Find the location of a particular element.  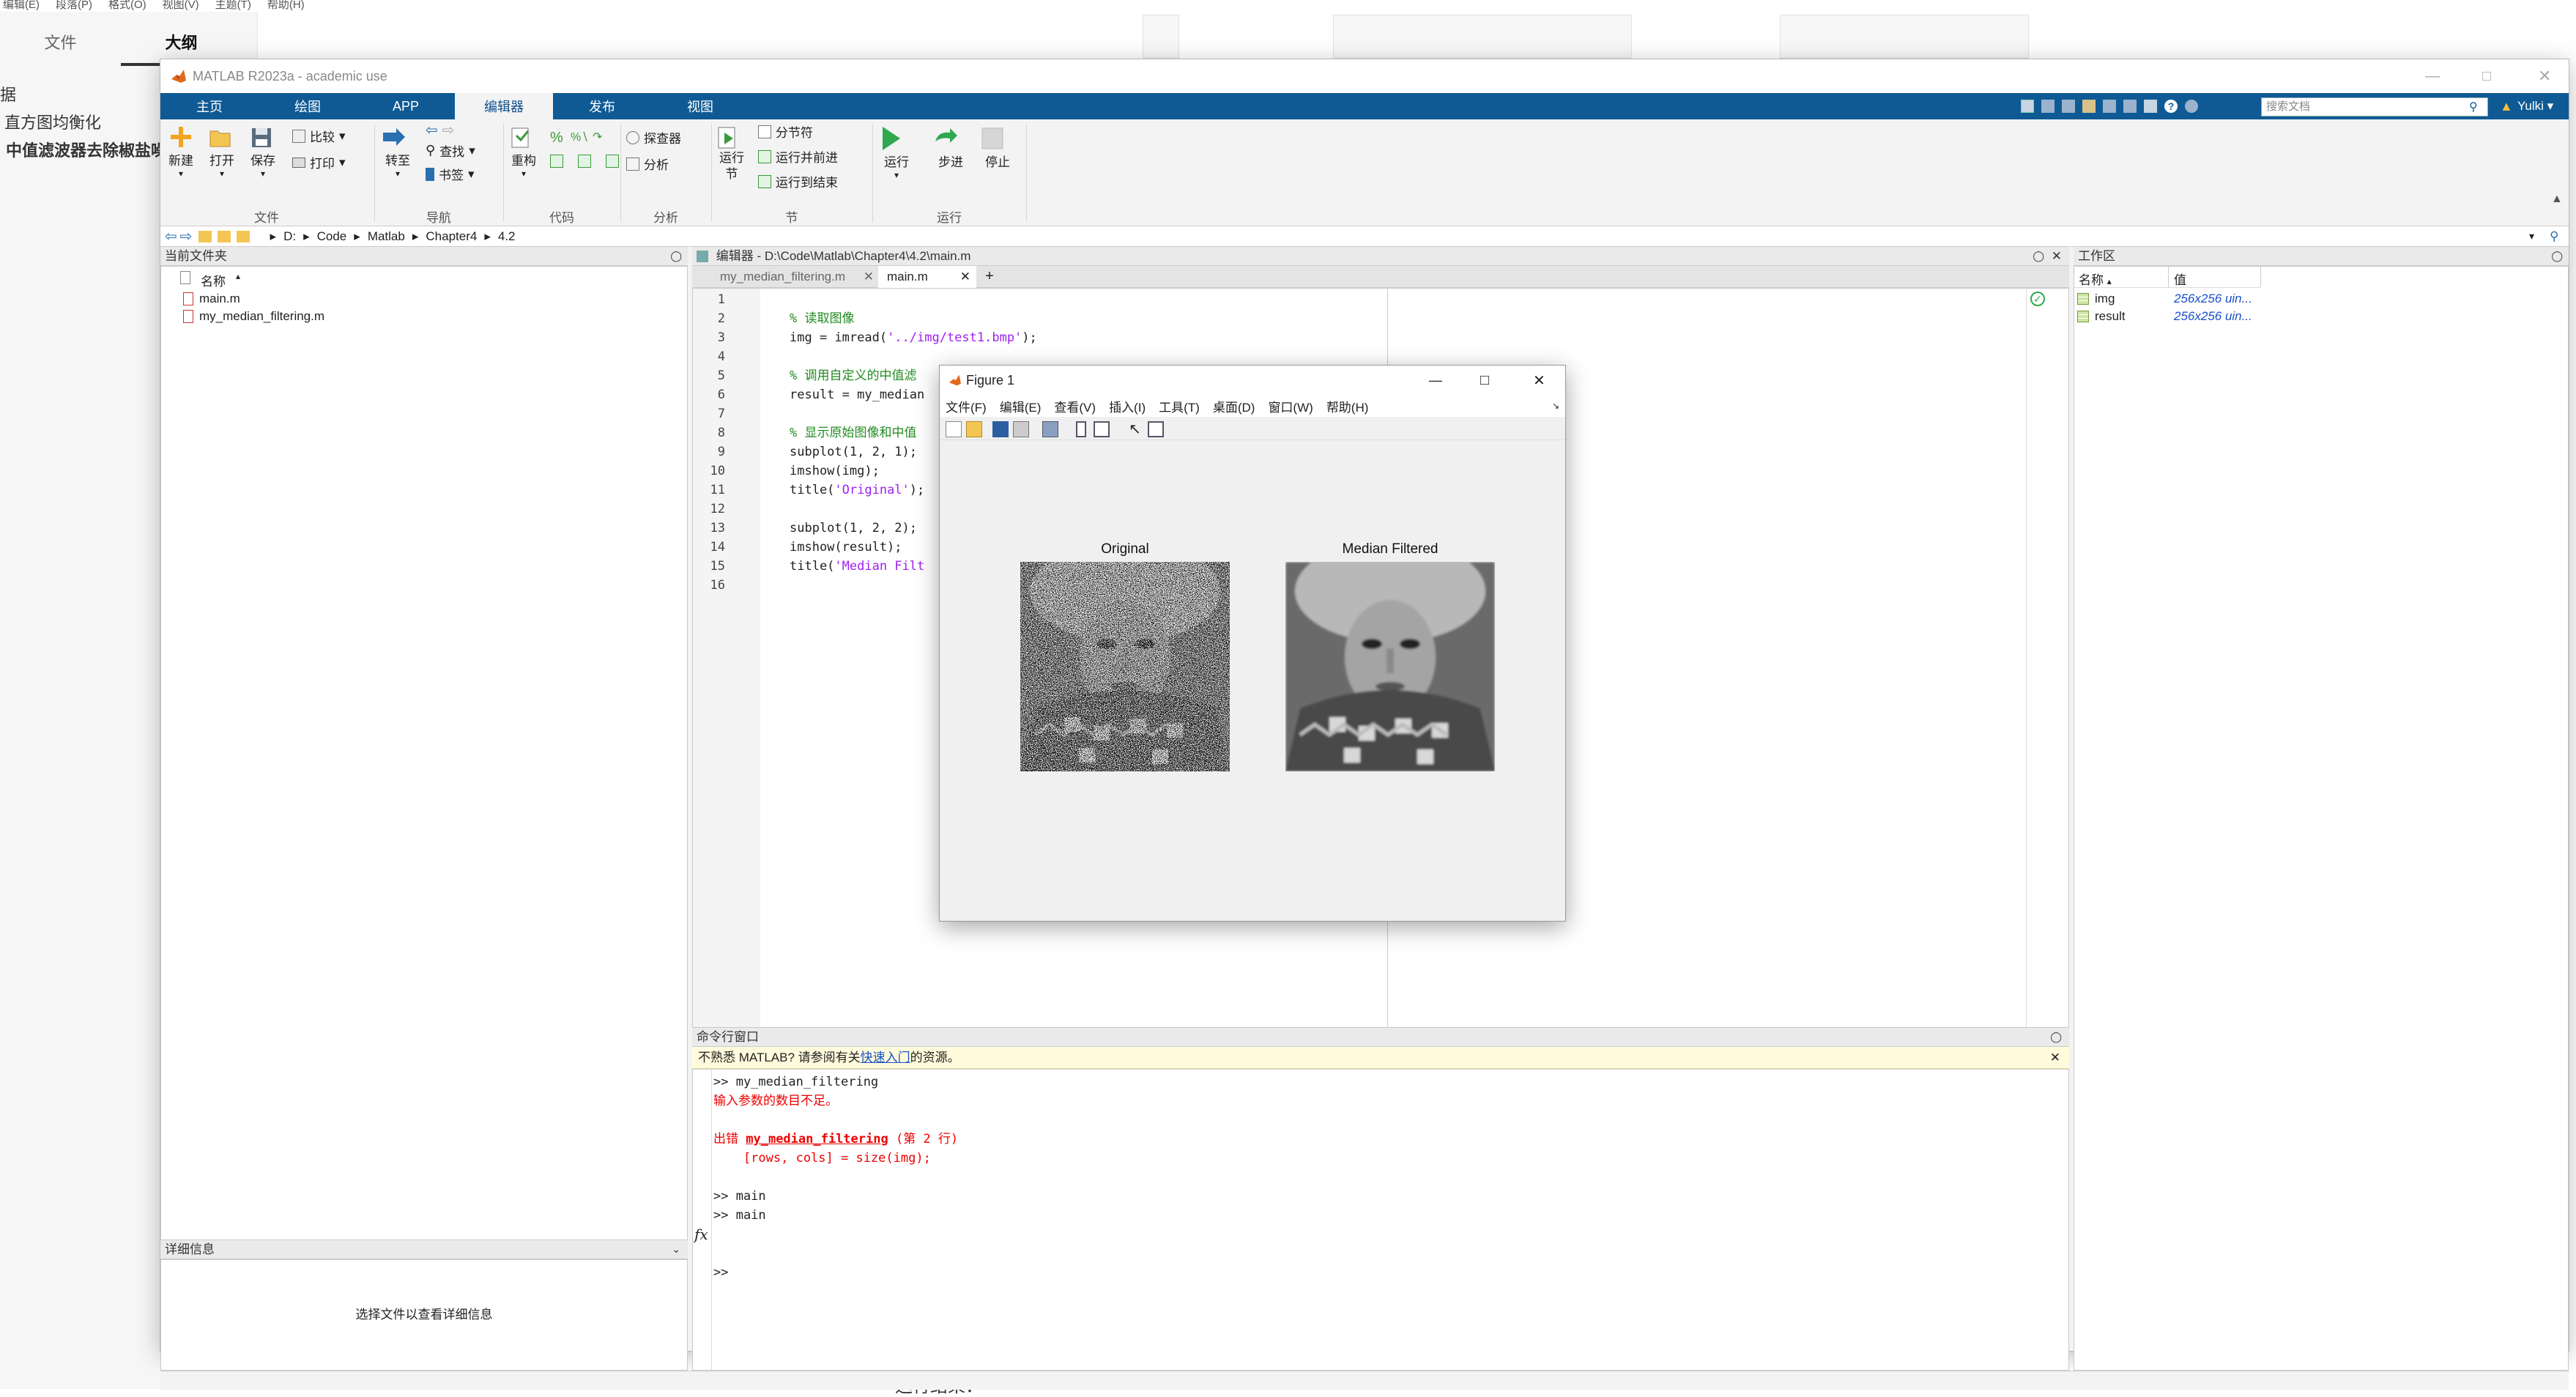

run-to-end-button: 运行到结束 is located at coordinates (798, 181).